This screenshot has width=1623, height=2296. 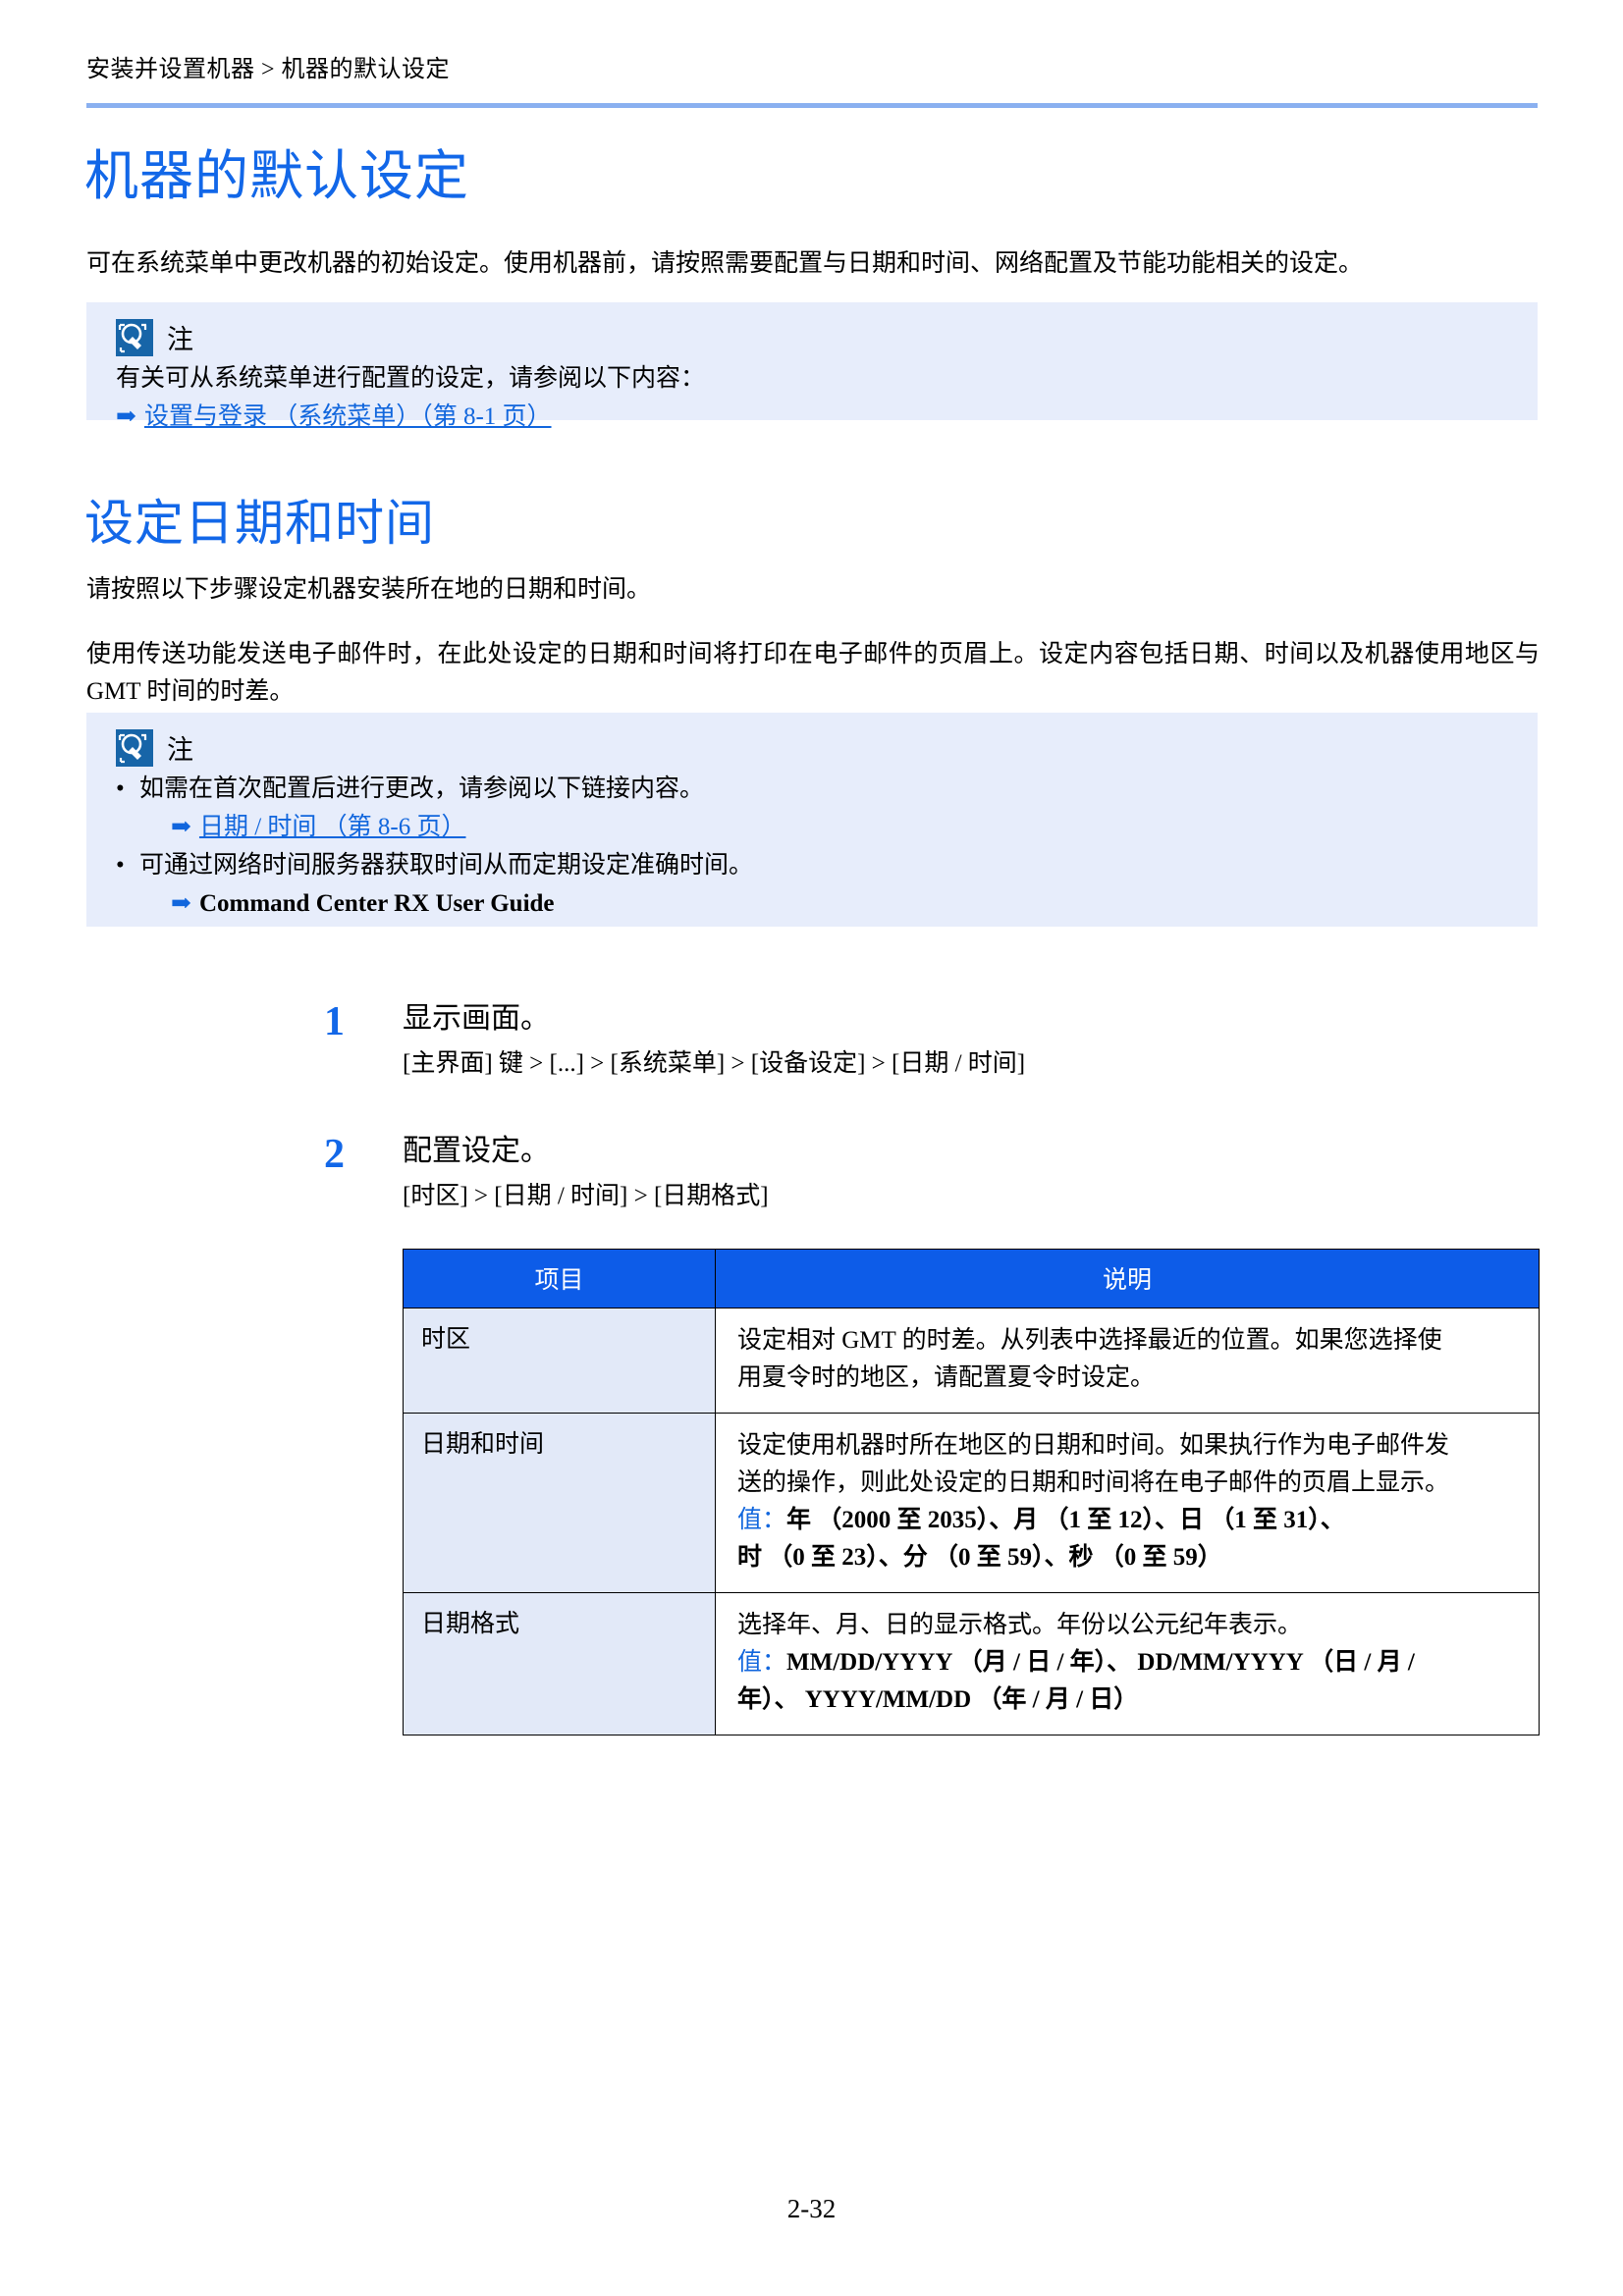 I want to click on table-cell-item: 时区, so click(x=560, y=1361).